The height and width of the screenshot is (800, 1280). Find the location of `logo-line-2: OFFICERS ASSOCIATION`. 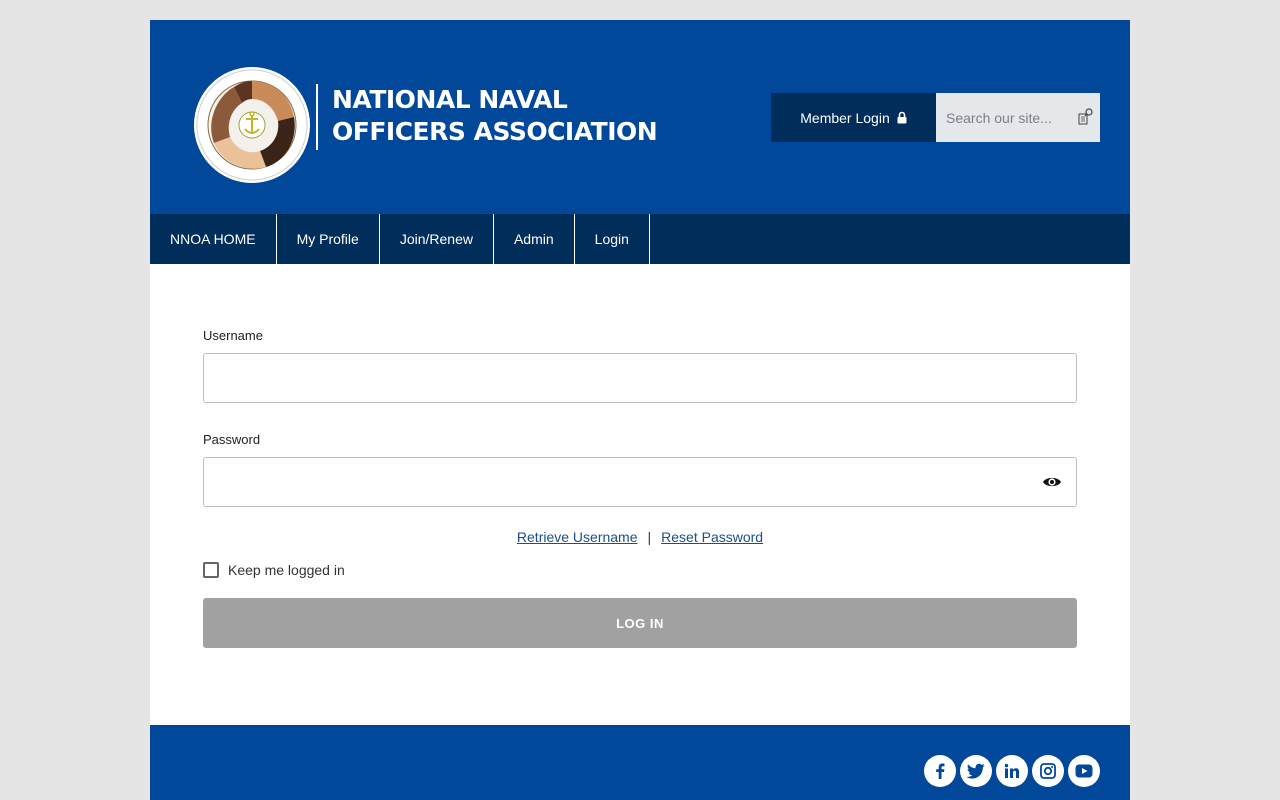

logo-line-2: OFFICERS ASSOCIATION is located at coordinates (495, 131).